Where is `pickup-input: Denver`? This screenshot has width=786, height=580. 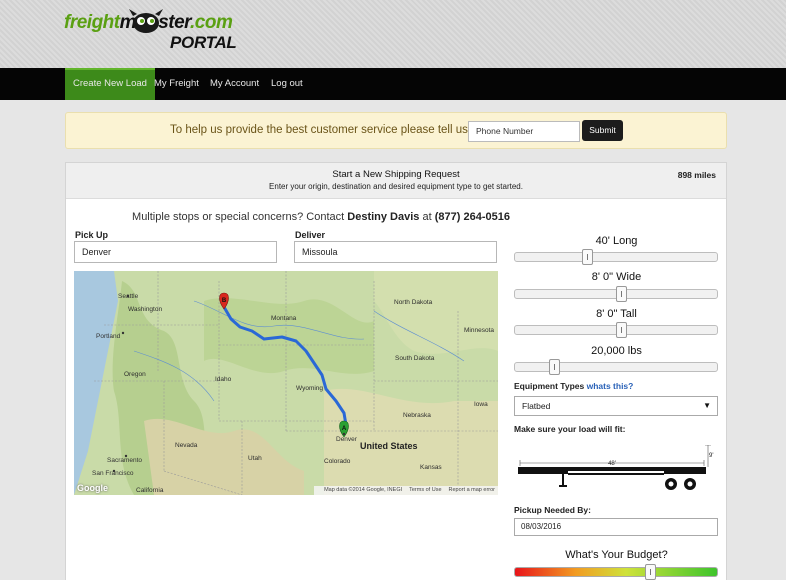
pickup-input: Denver is located at coordinates (175, 252).